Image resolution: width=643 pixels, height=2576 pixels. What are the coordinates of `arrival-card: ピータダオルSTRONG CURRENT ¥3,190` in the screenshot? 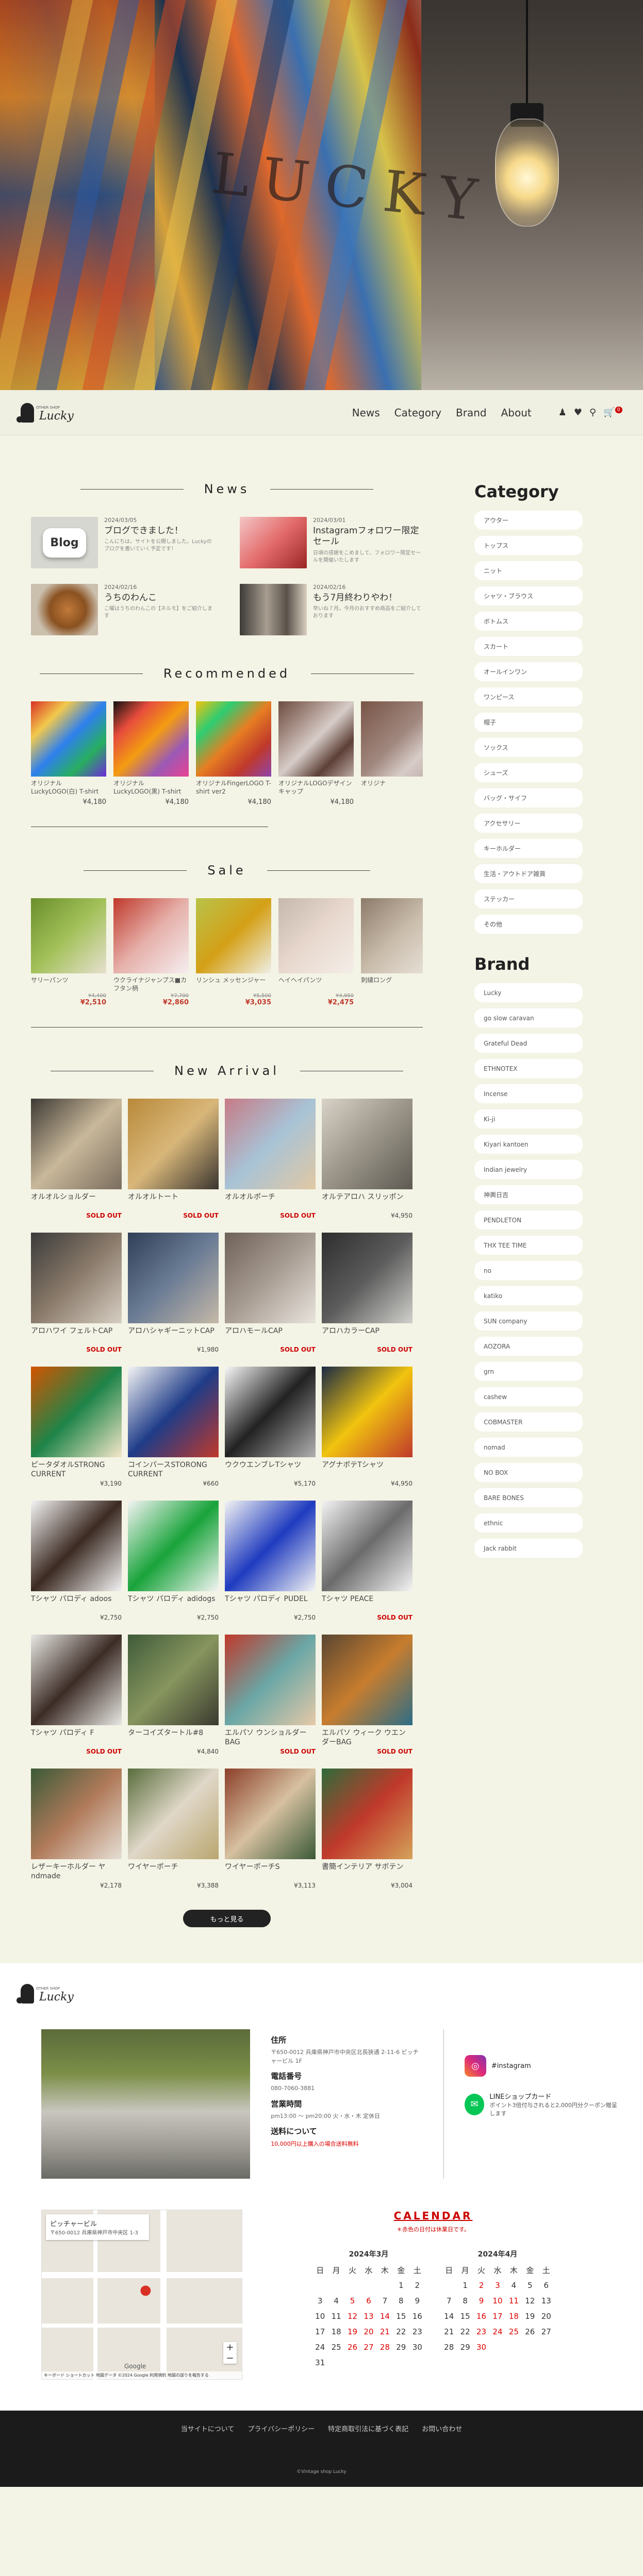 It's located at (76, 1427).